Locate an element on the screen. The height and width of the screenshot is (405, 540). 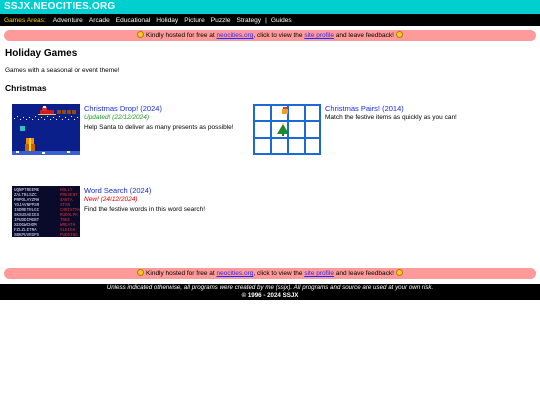
footer-copyright: © 1996 - 2024 SSJX is located at coordinates (270, 295).